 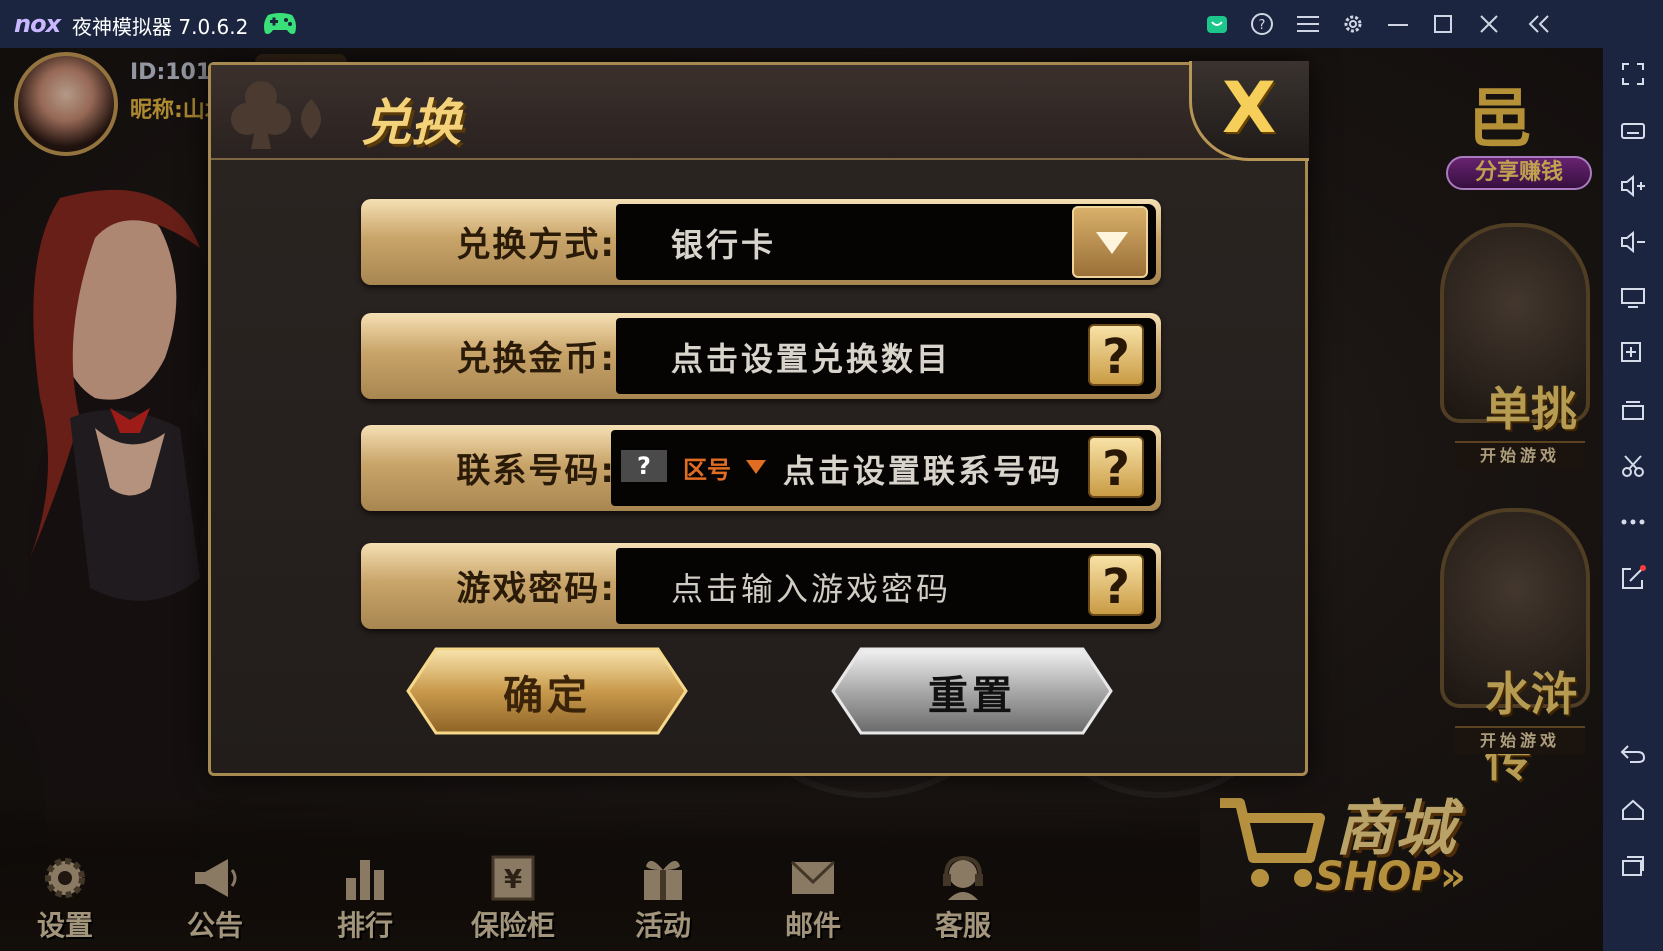 What do you see at coordinates (1633, 810) in the screenshot?
I see `home-icon` at bounding box center [1633, 810].